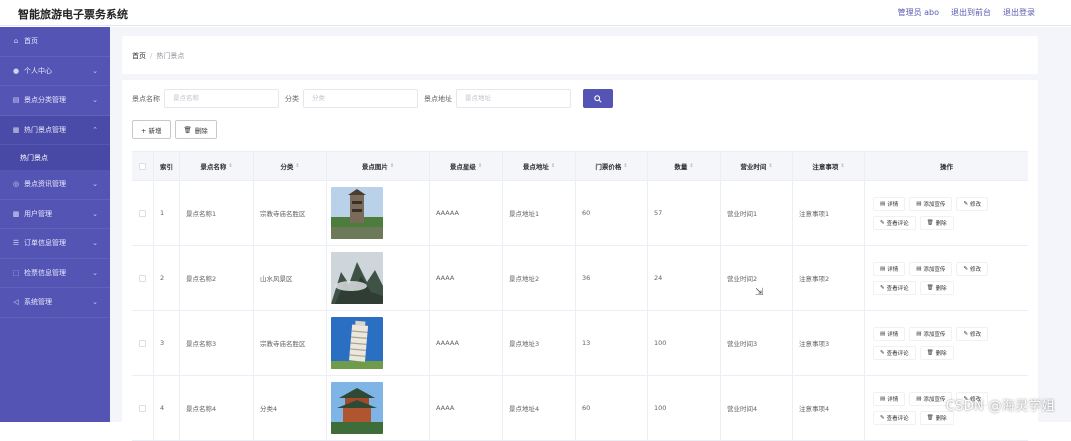  Describe the element at coordinates (217, 408) in the screenshot. I see `row-name: 景点名称4` at that location.